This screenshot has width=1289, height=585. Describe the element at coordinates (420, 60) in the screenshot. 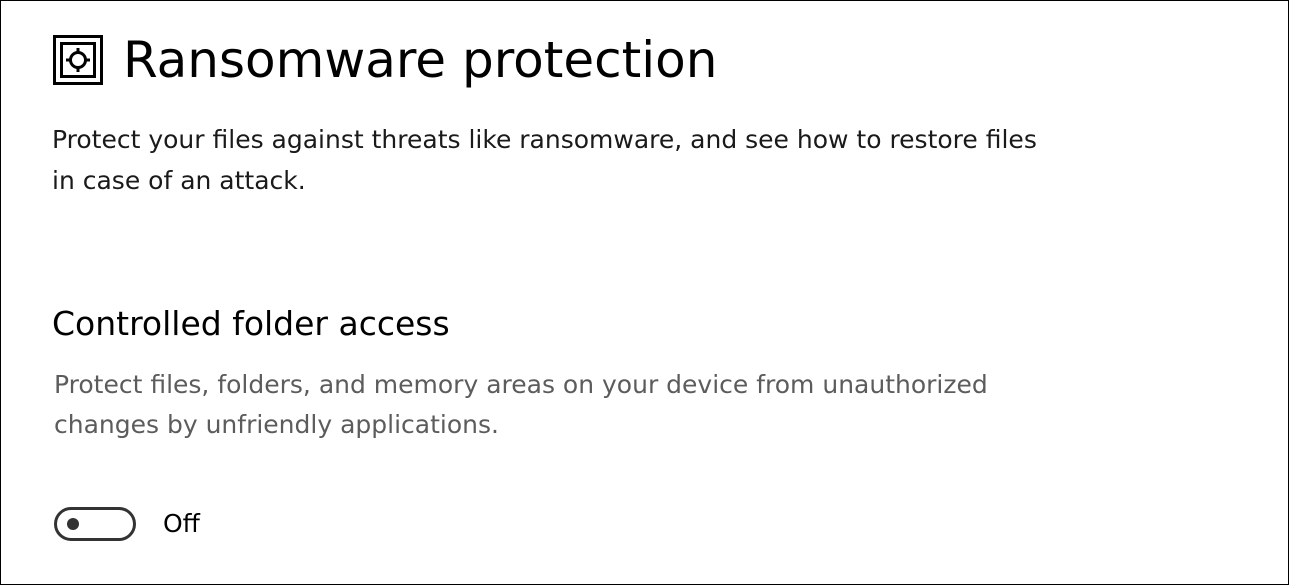

I see `page-title: Ransomware protection` at that location.